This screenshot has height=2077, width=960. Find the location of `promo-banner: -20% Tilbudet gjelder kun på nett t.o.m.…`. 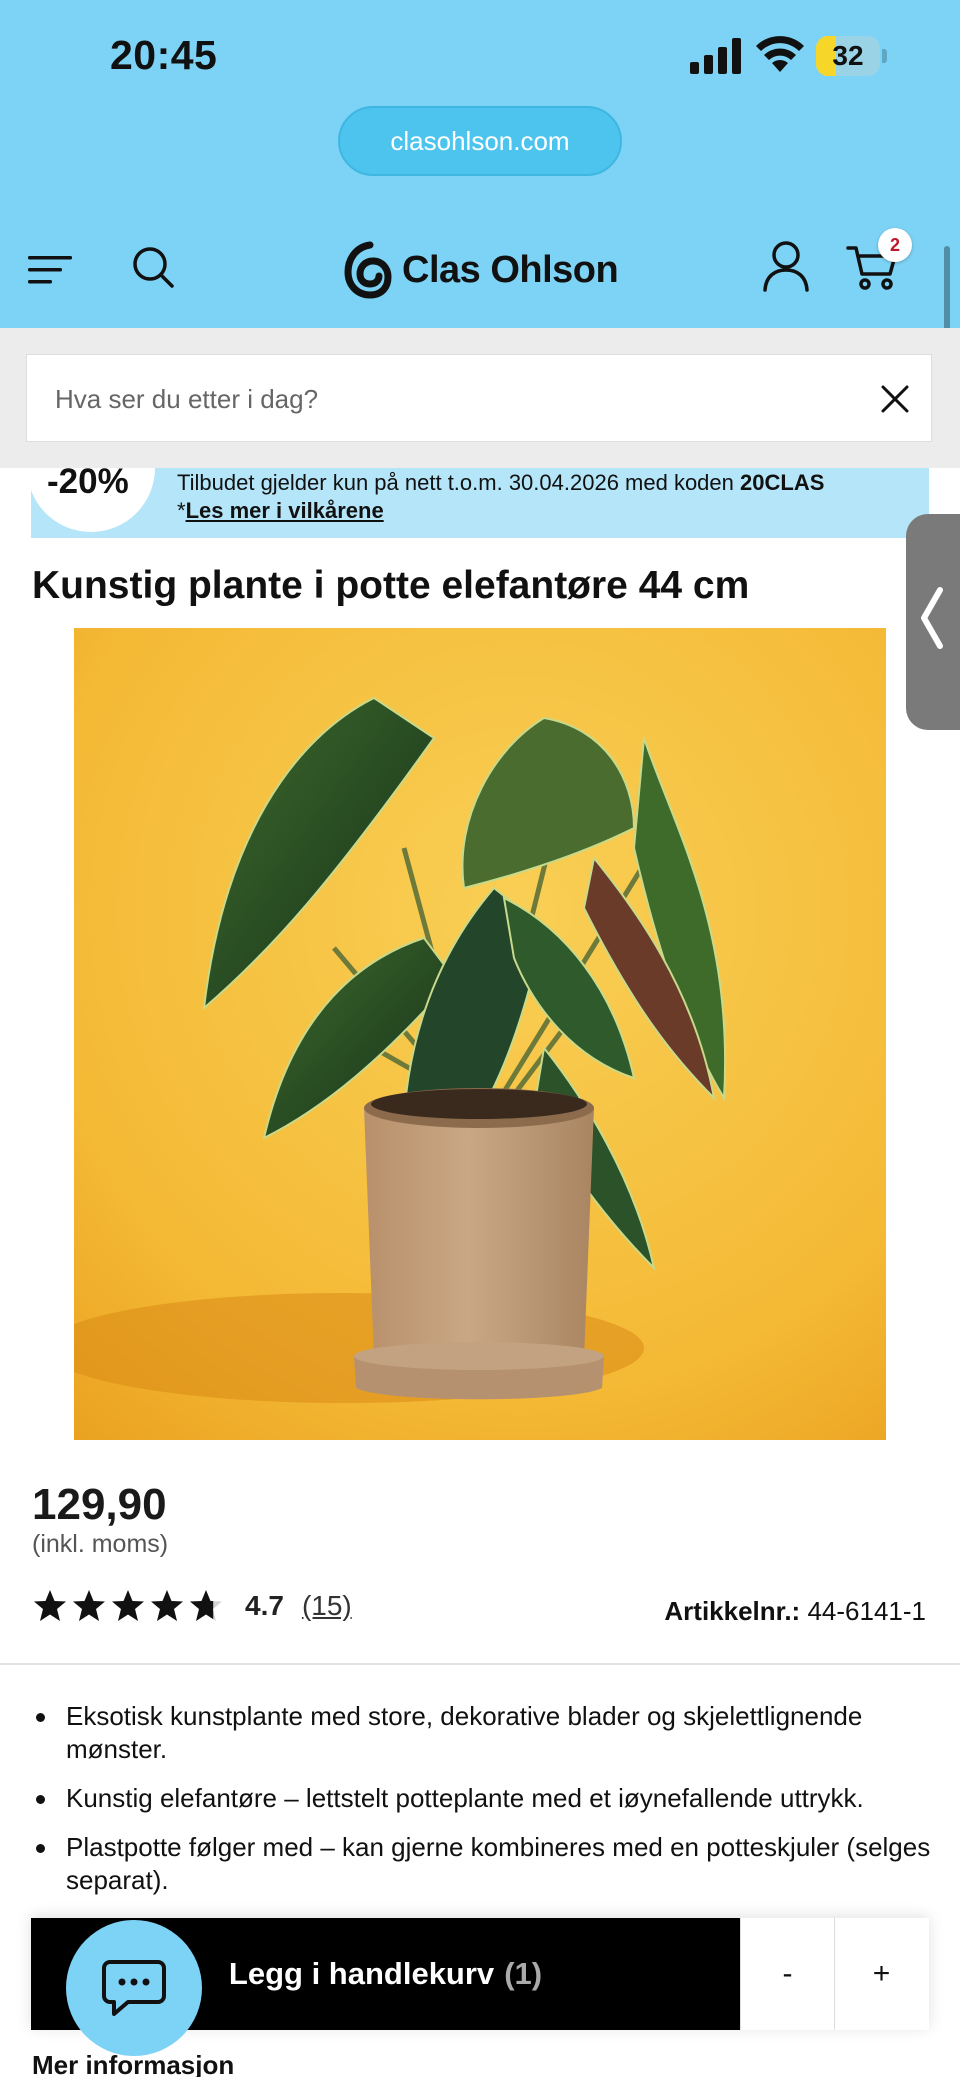

promo-banner: -20% Tilbudet gjelder kun på nett t.o.m.… is located at coordinates (480, 503).